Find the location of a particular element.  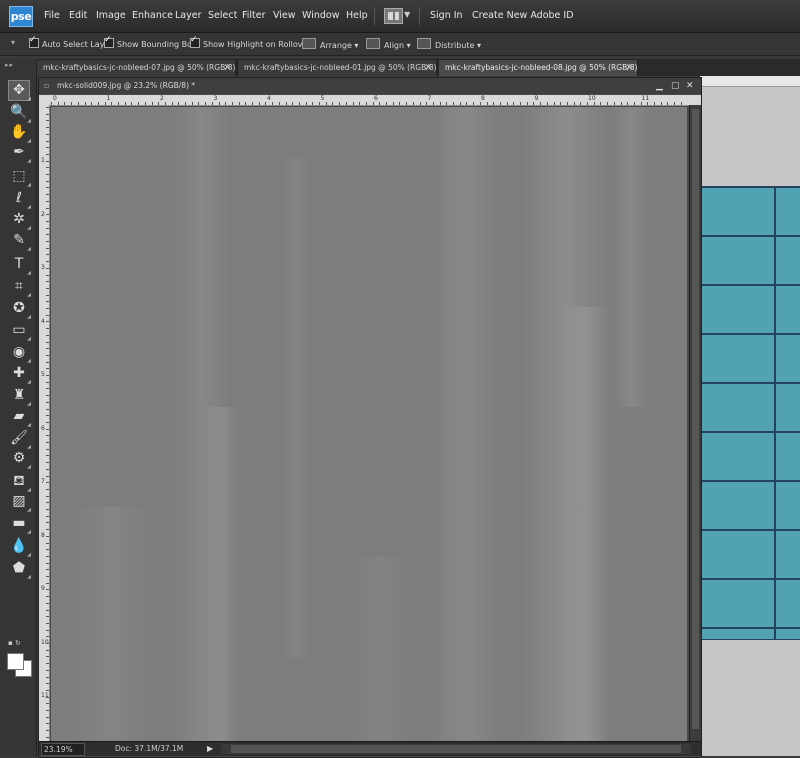

foreground-color-swatch is located at coordinates (15, 661).